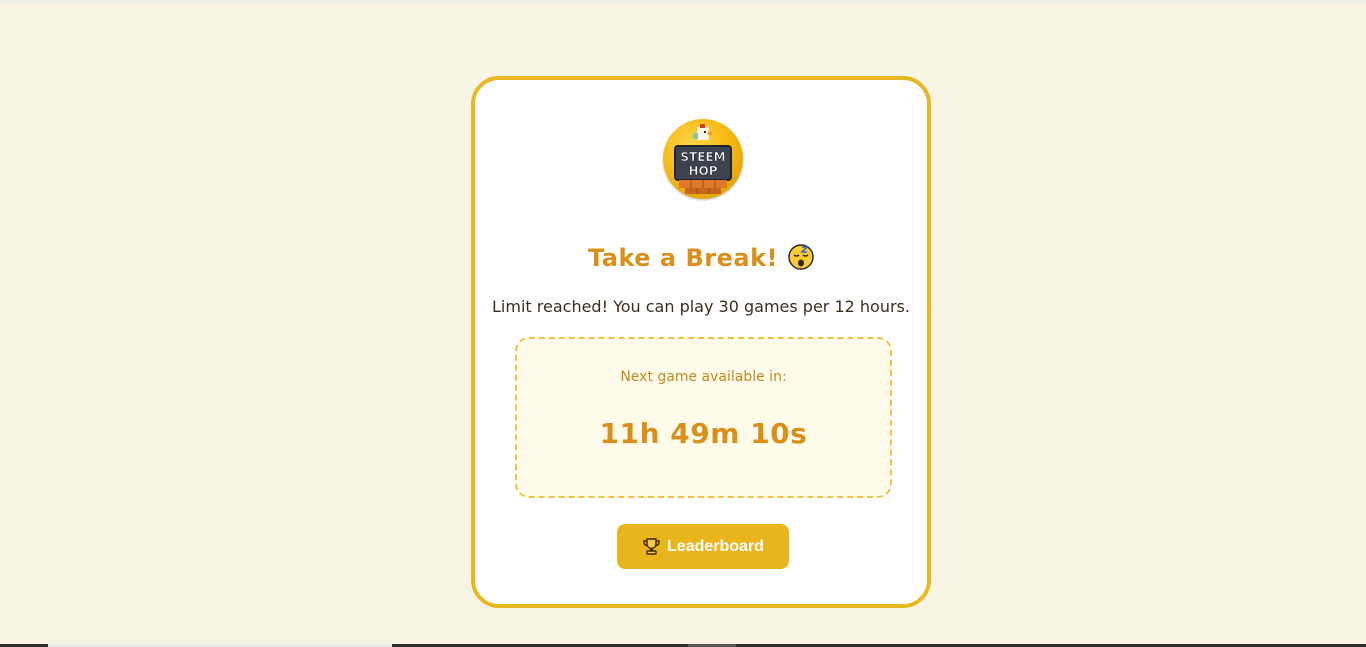 The image size is (1366, 647). What do you see at coordinates (683, 1) in the screenshot?
I see `window-top-border` at bounding box center [683, 1].